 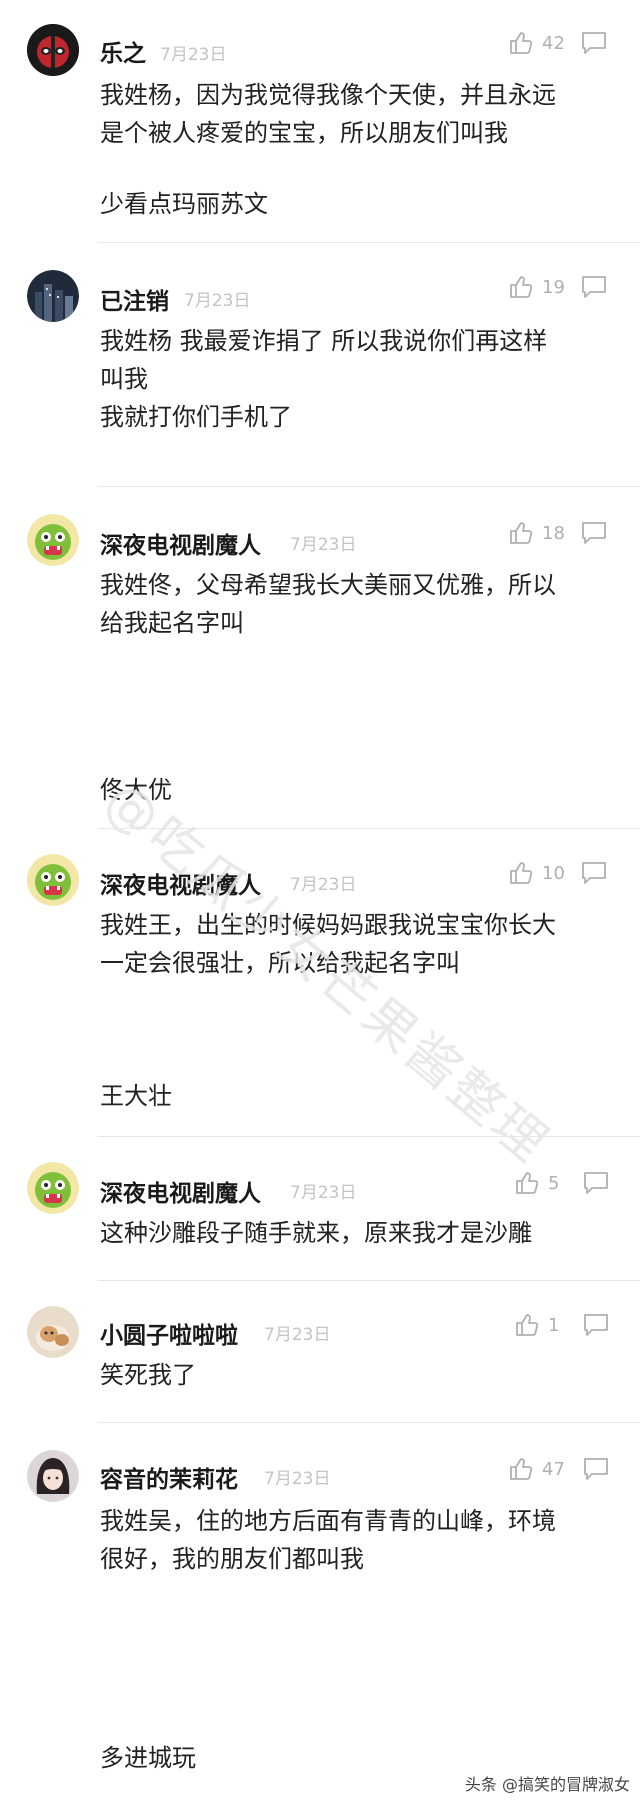 What do you see at coordinates (148, 1758) in the screenshot?
I see `comment-answer: 多进城玩` at bounding box center [148, 1758].